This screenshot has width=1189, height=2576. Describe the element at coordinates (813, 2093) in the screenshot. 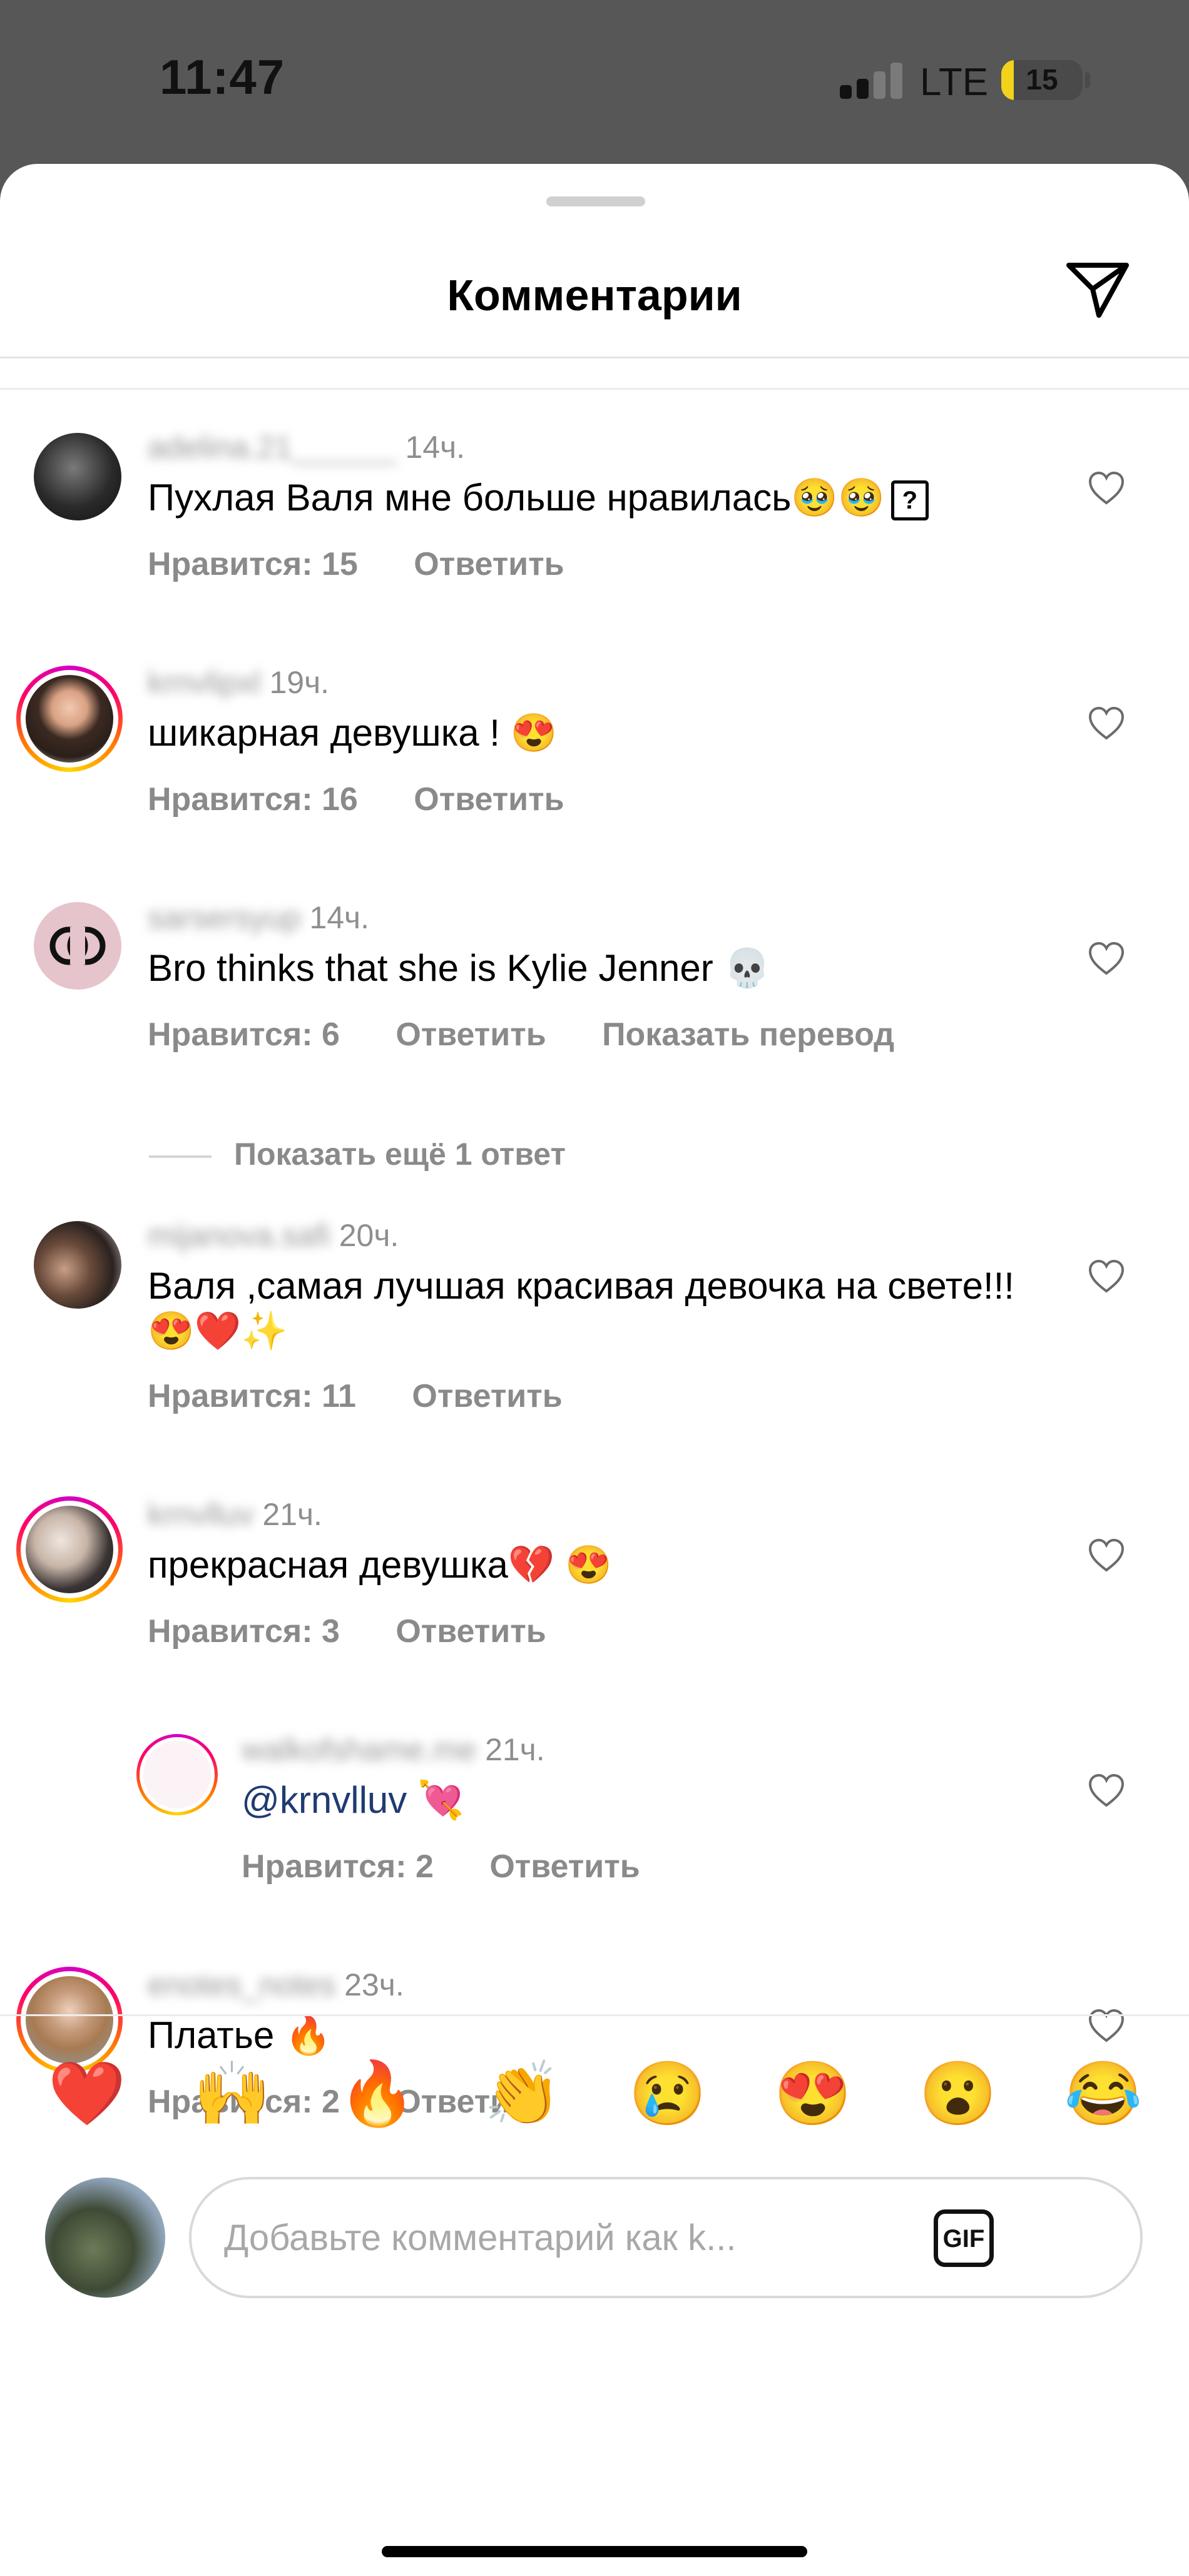

I see `reaction-heart-eyes: 😍` at that location.